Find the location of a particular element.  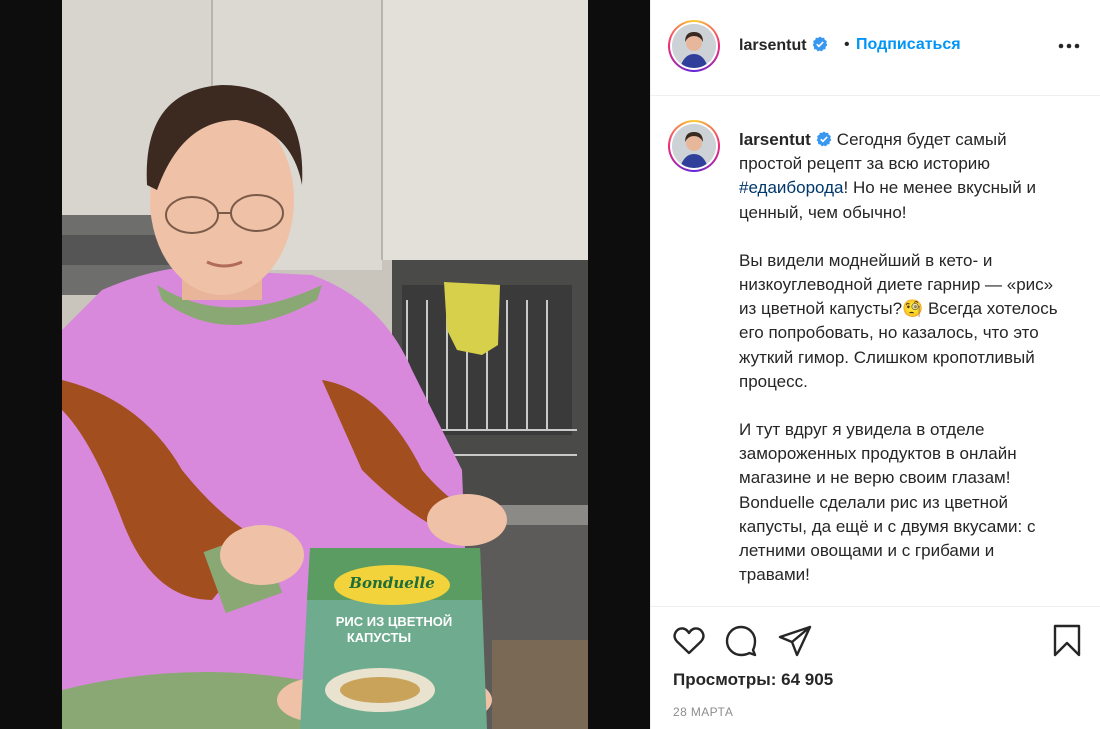

caption-avatar is located at coordinates (694, 146).